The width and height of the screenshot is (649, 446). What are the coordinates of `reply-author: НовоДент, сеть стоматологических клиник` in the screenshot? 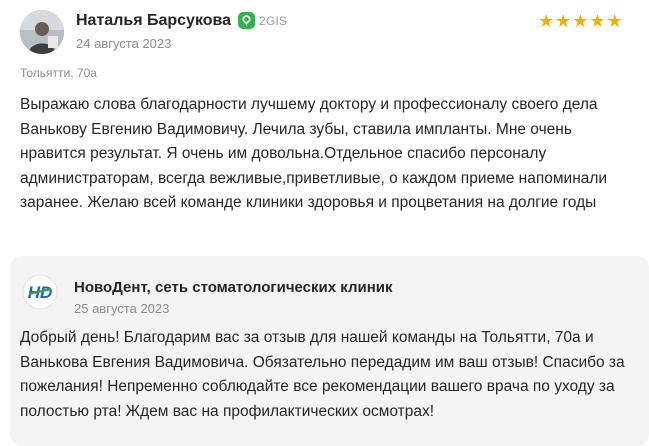 It's located at (233, 287).